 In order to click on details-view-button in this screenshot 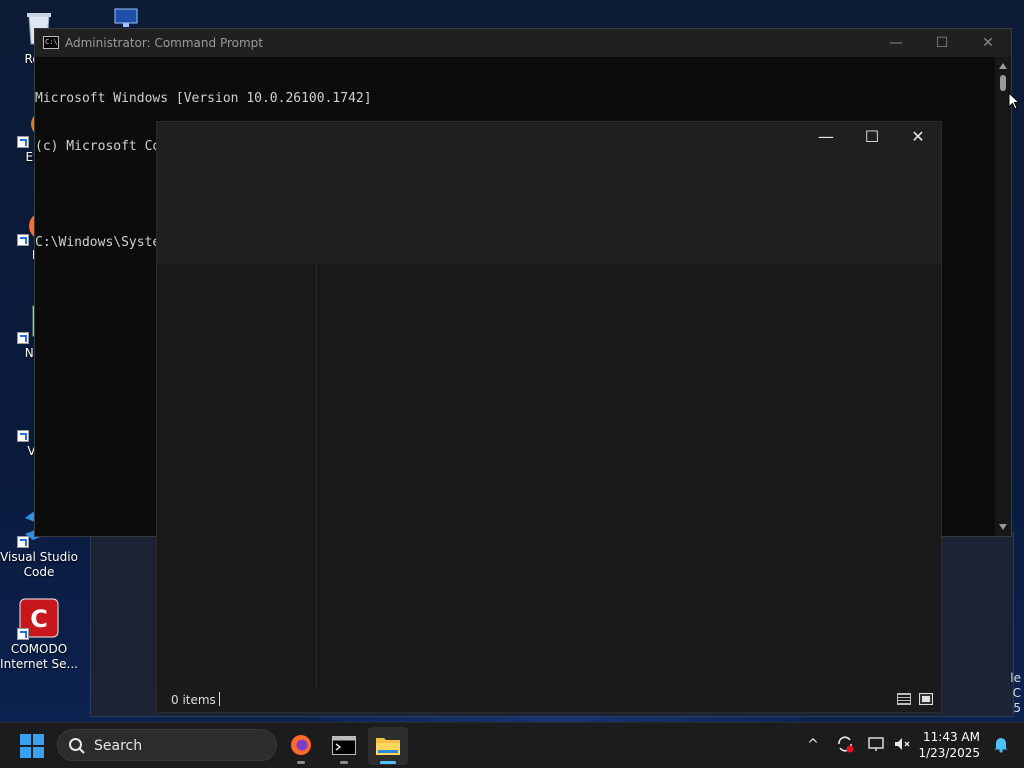, I will do `click(904, 699)`.